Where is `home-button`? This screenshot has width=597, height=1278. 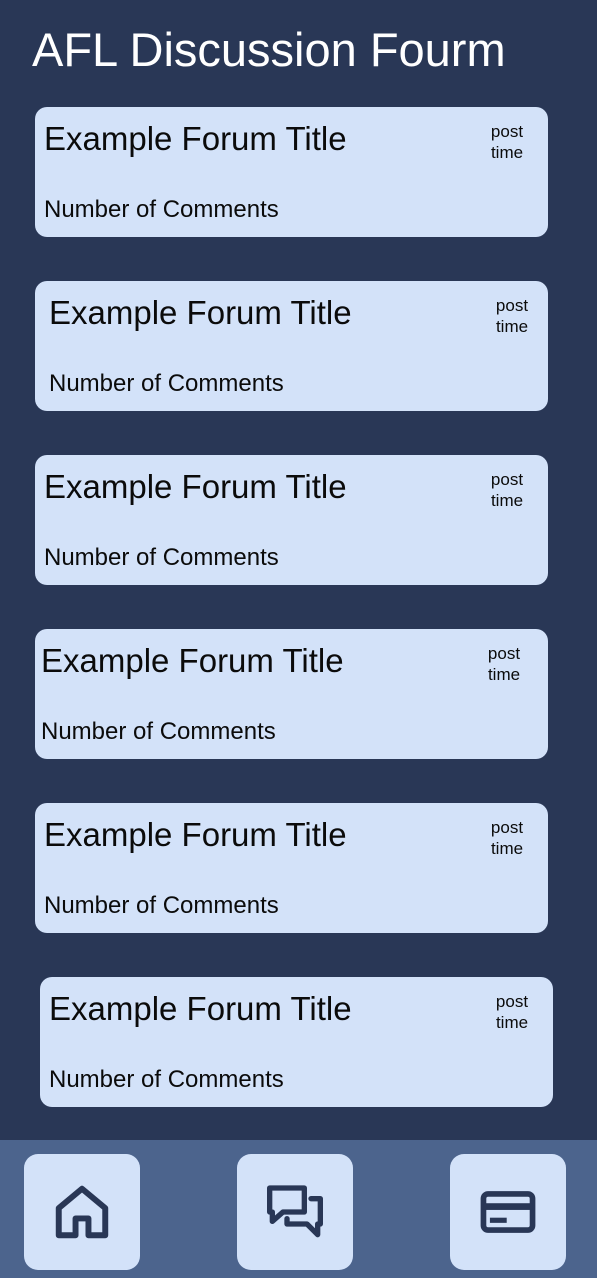 home-button is located at coordinates (82, 1212).